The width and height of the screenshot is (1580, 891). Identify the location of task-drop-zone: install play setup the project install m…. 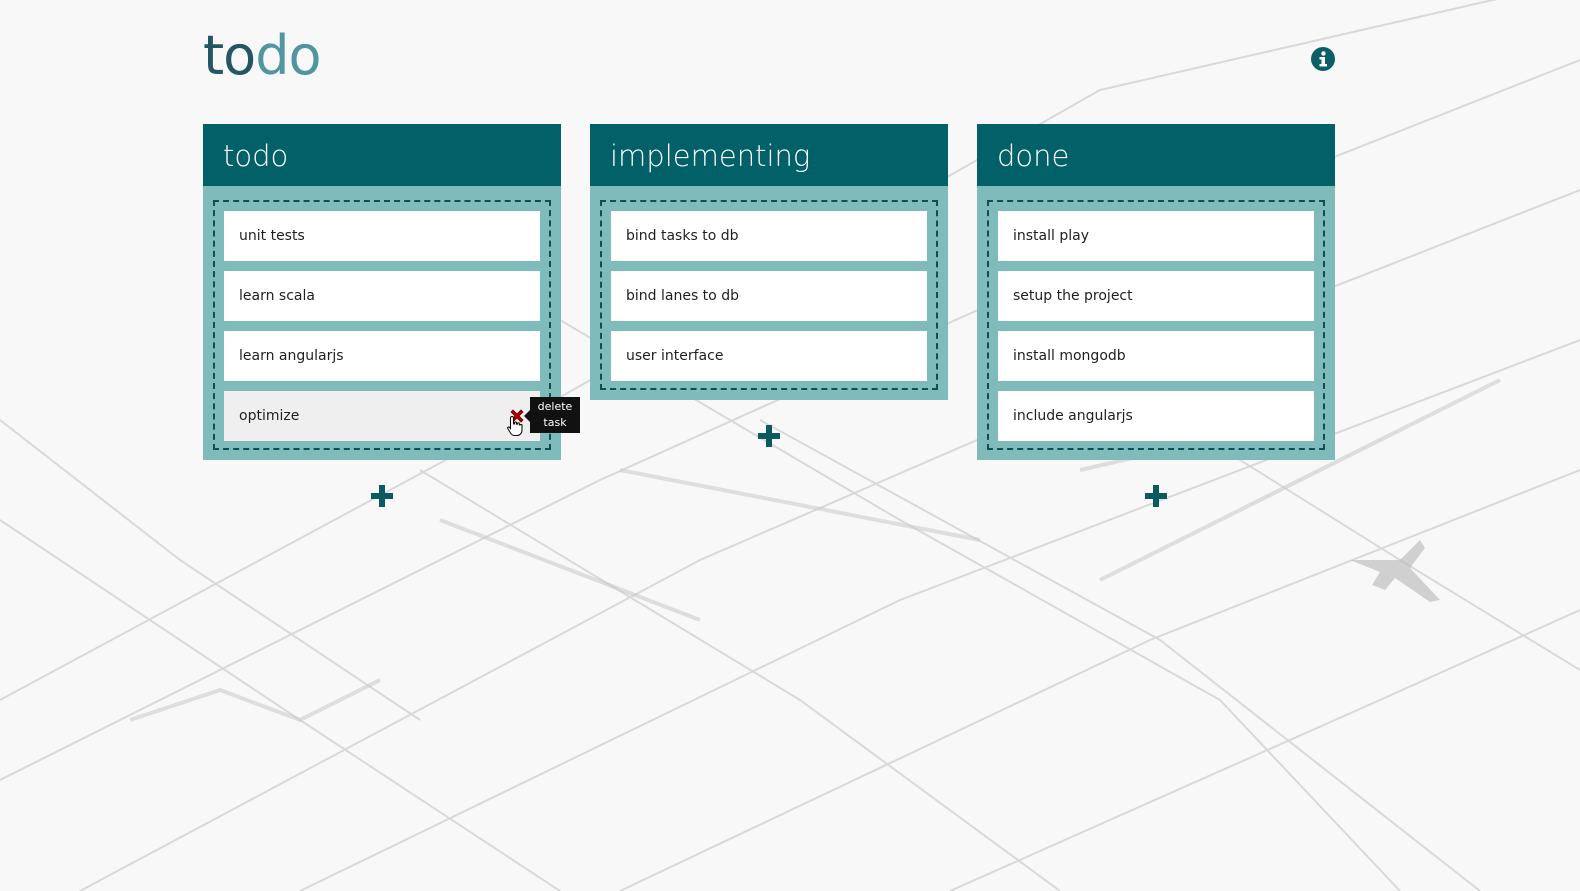
(1156, 325).